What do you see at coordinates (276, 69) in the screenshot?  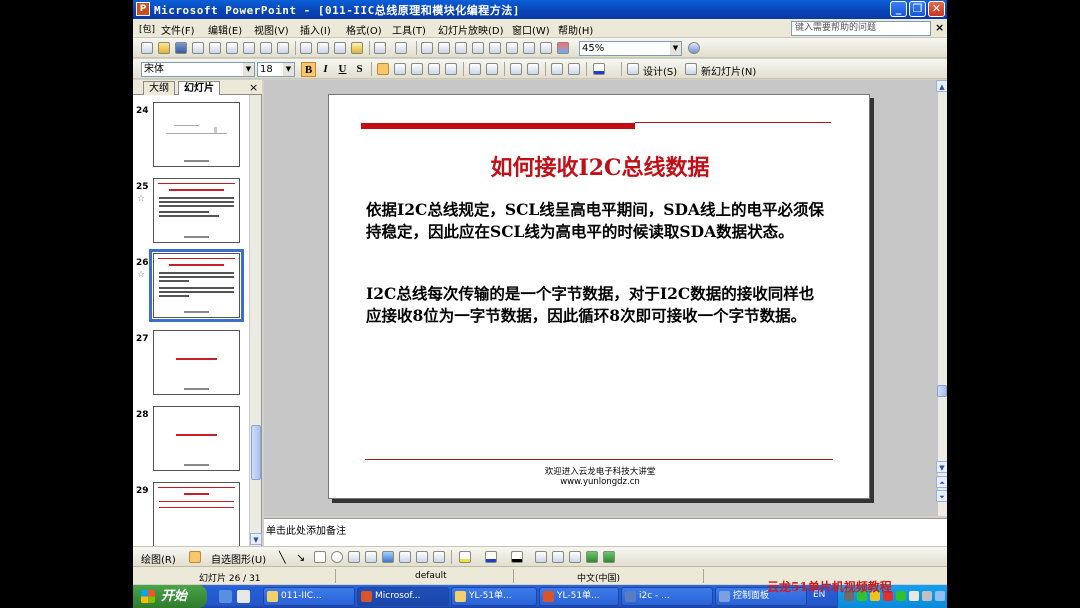 I see `font-size-select: 18 ▼` at bounding box center [276, 69].